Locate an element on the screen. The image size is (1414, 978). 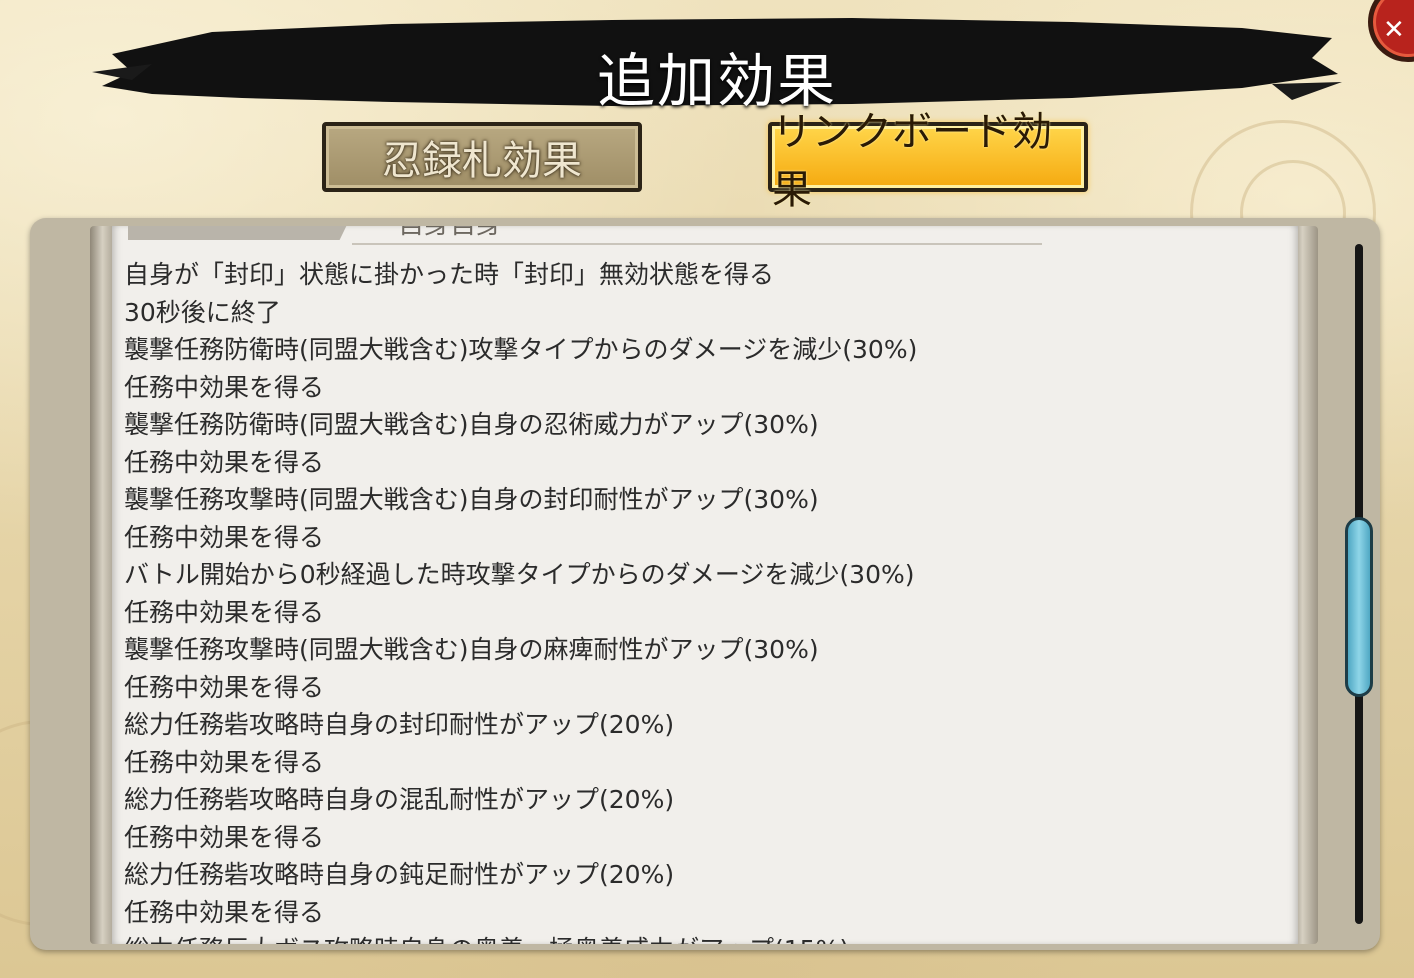
effect-line: 総力任務砦攻略時自身の封印耐性がアップ(20%) is located at coordinates (399, 724).